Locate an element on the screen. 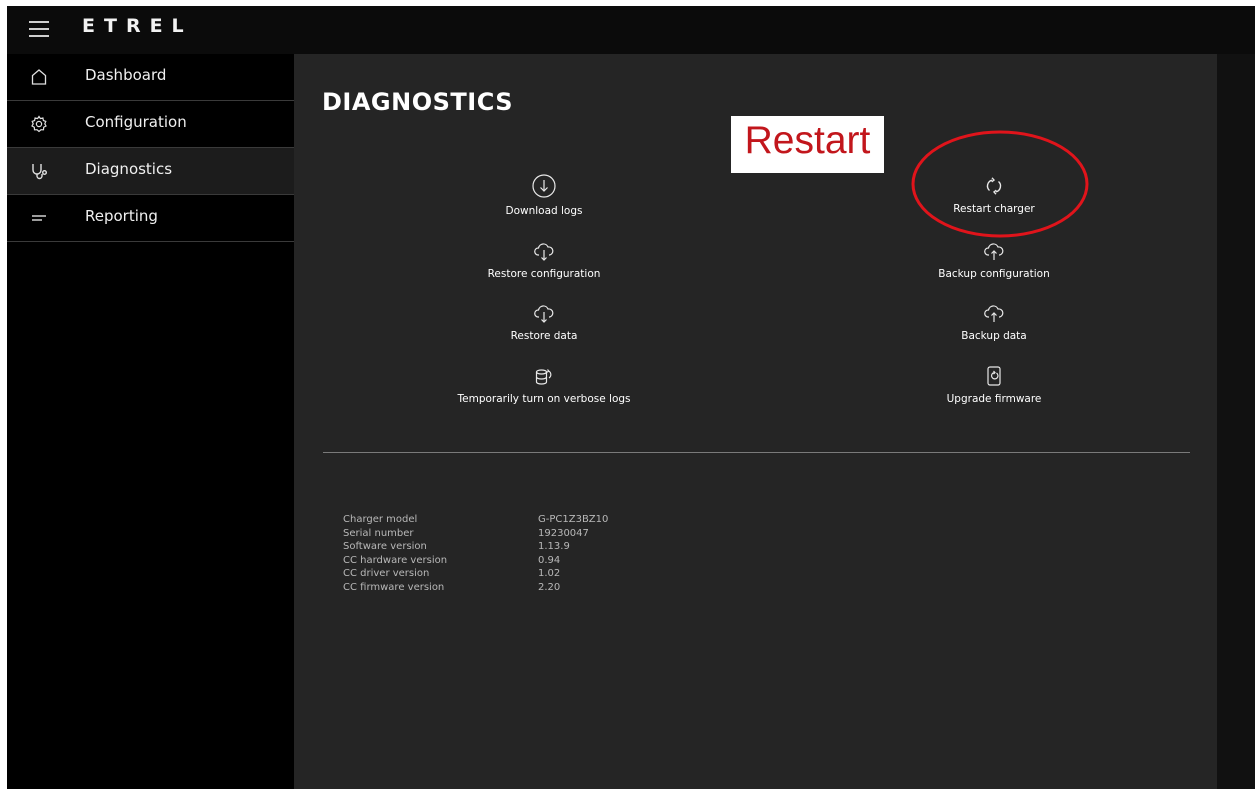 The width and height of the screenshot is (1255, 789). info-value: 0.94 is located at coordinates (549, 560).